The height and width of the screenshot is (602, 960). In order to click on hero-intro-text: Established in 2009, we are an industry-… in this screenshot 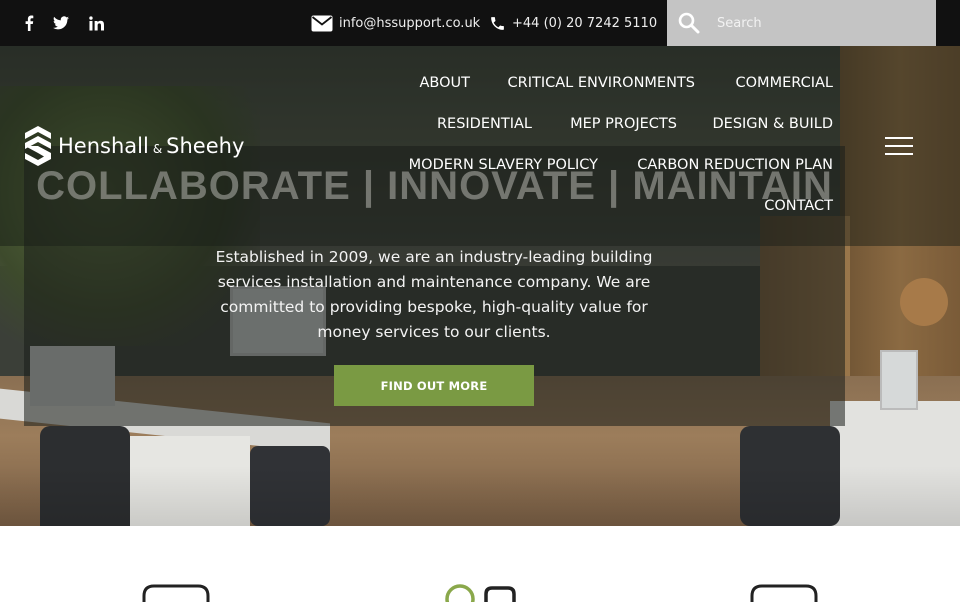, I will do `click(434, 294)`.